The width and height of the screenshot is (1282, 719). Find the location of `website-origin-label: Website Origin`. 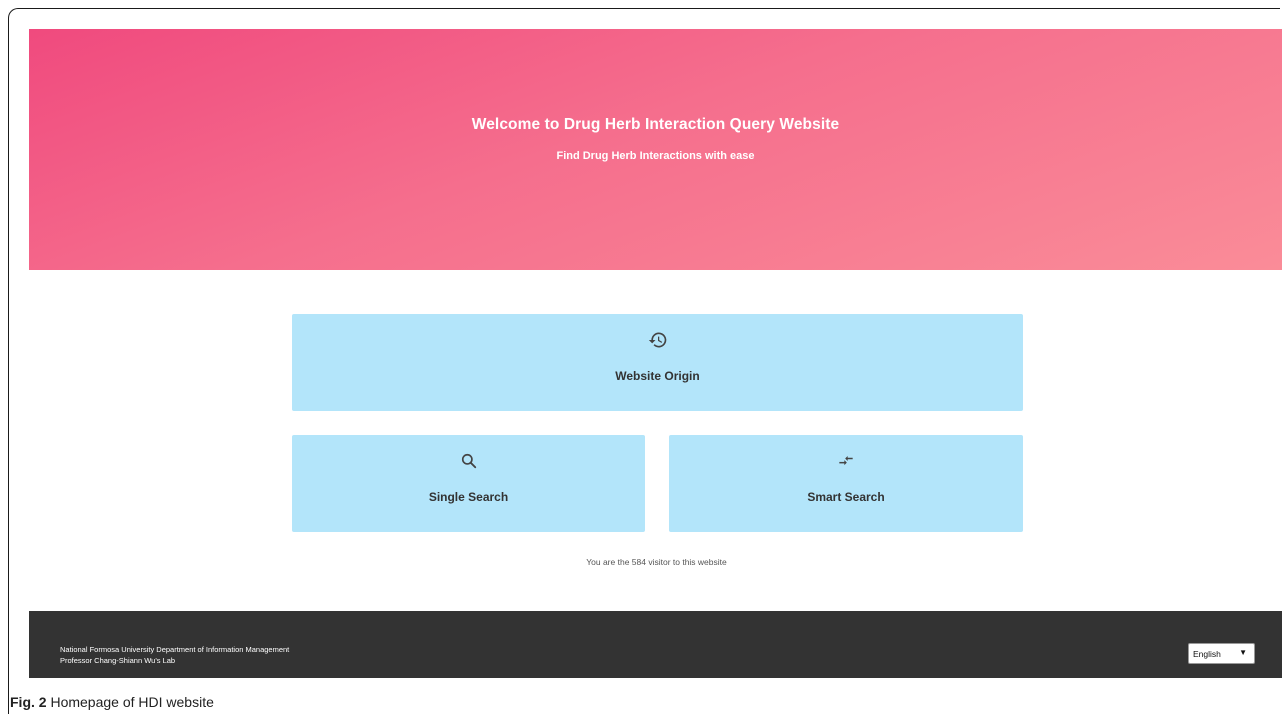

website-origin-label: Website Origin is located at coordinates (657, 376).